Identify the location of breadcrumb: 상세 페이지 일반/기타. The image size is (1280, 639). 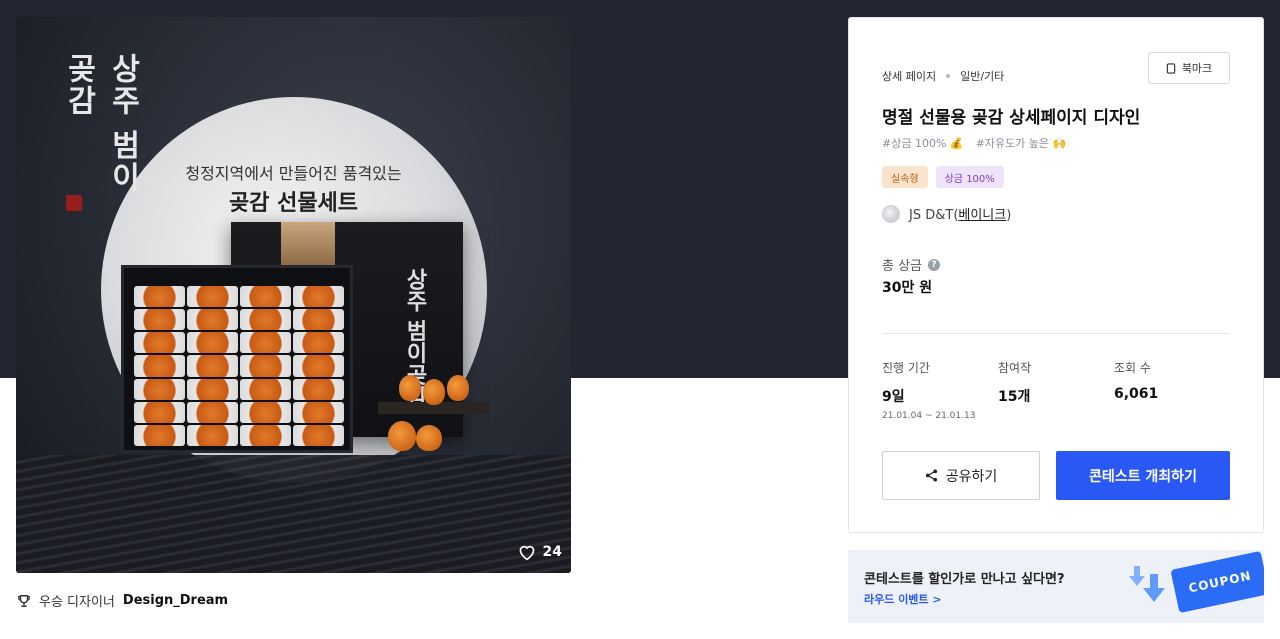
(943, 76).